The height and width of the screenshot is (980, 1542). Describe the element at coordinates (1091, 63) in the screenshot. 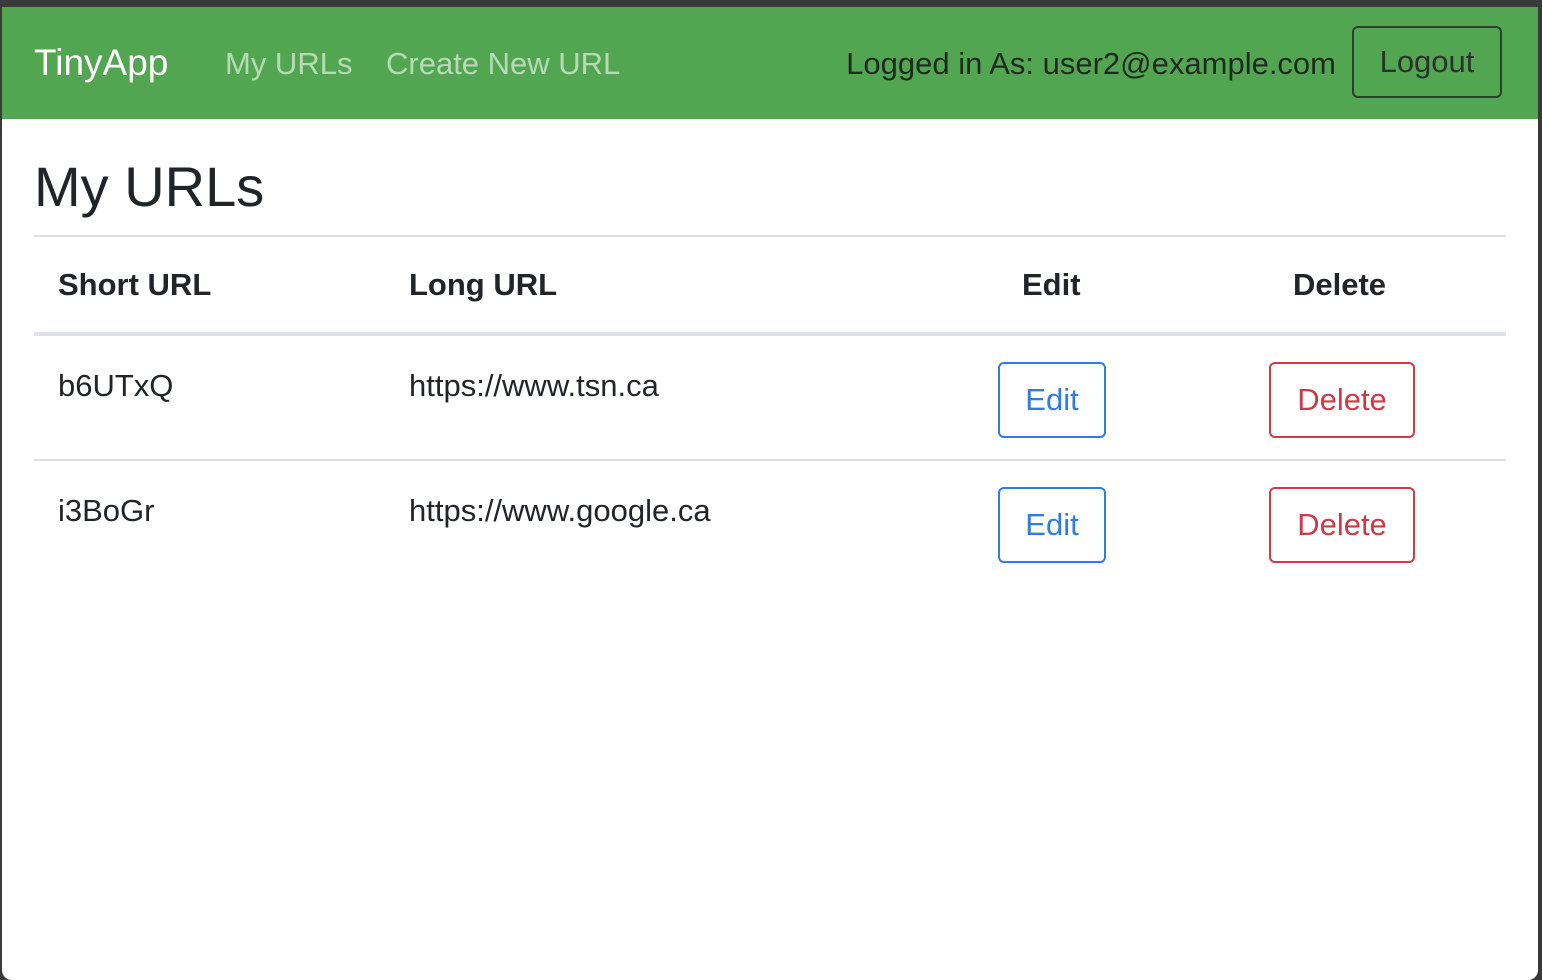

I see `logged-in-status: Logged in As: user2@example.com` at that location.